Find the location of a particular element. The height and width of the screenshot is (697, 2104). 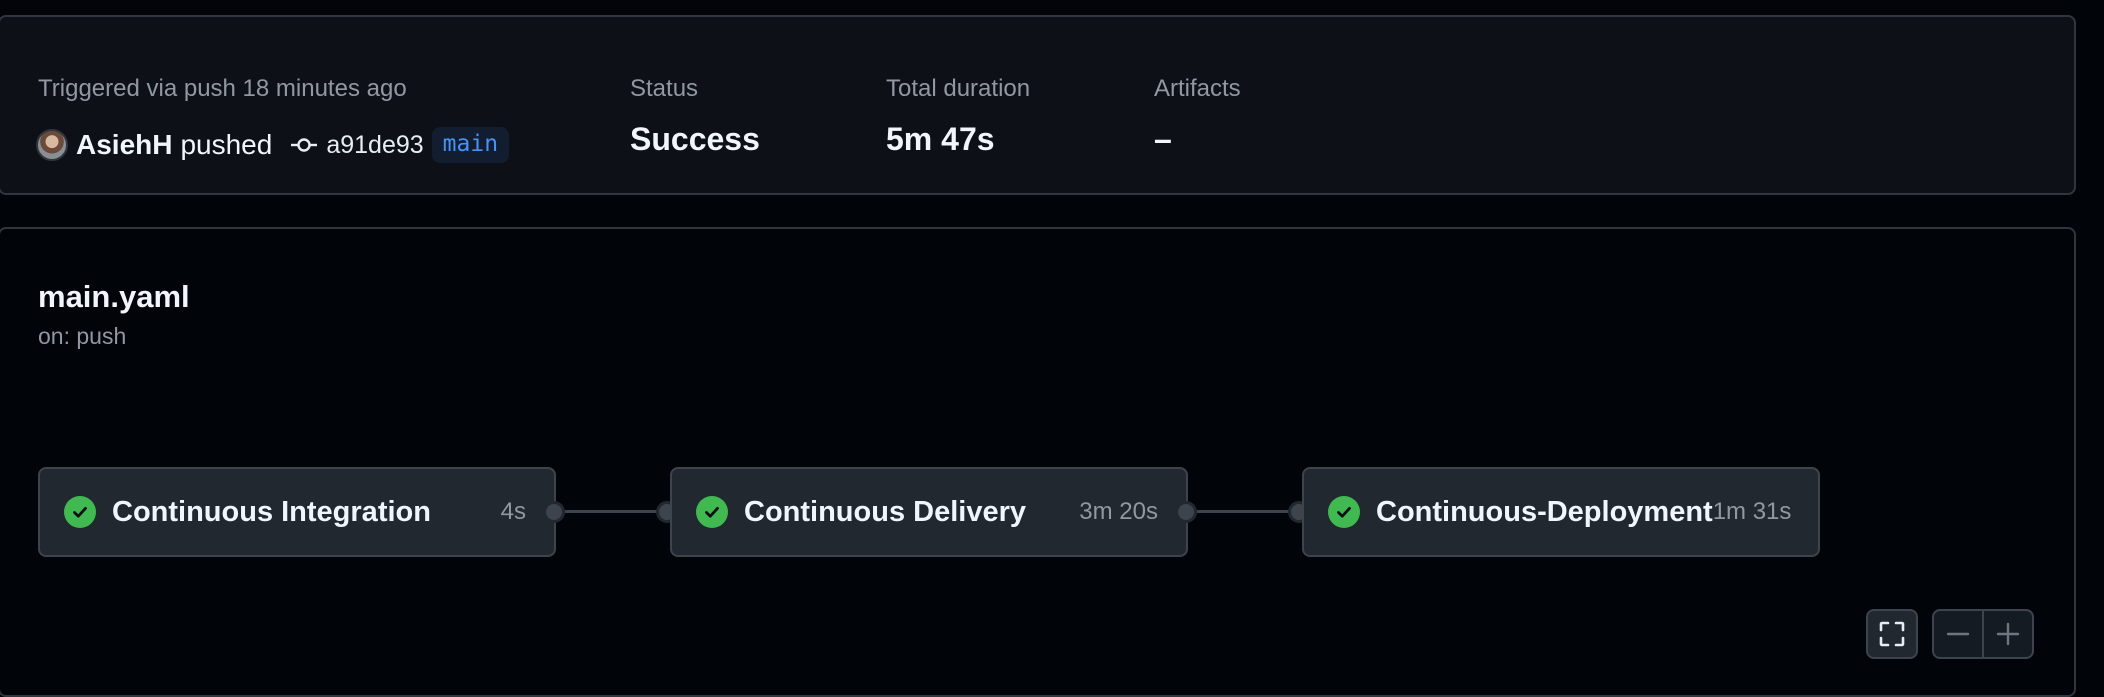

zoom-in-button is located at coordinates (2007, 634).